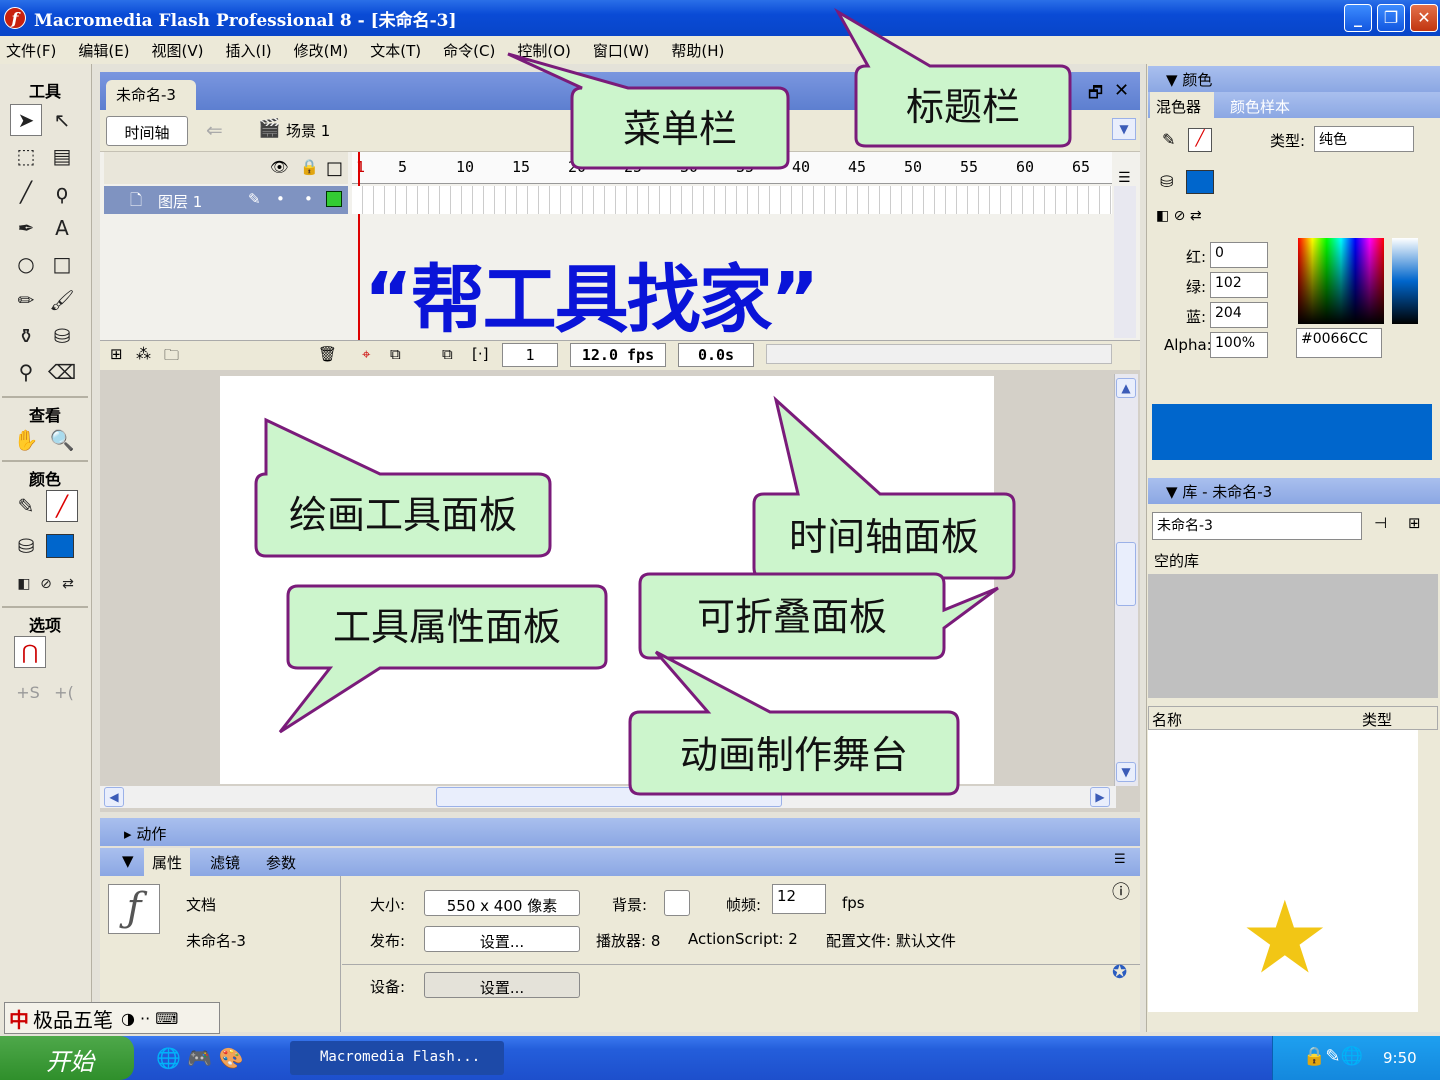 The image size is (1440, 1080). What do you see at coordinates (744, 905) in the screenshot?
I see `fps-label: 帧频:` at bounding box center [744, 905].